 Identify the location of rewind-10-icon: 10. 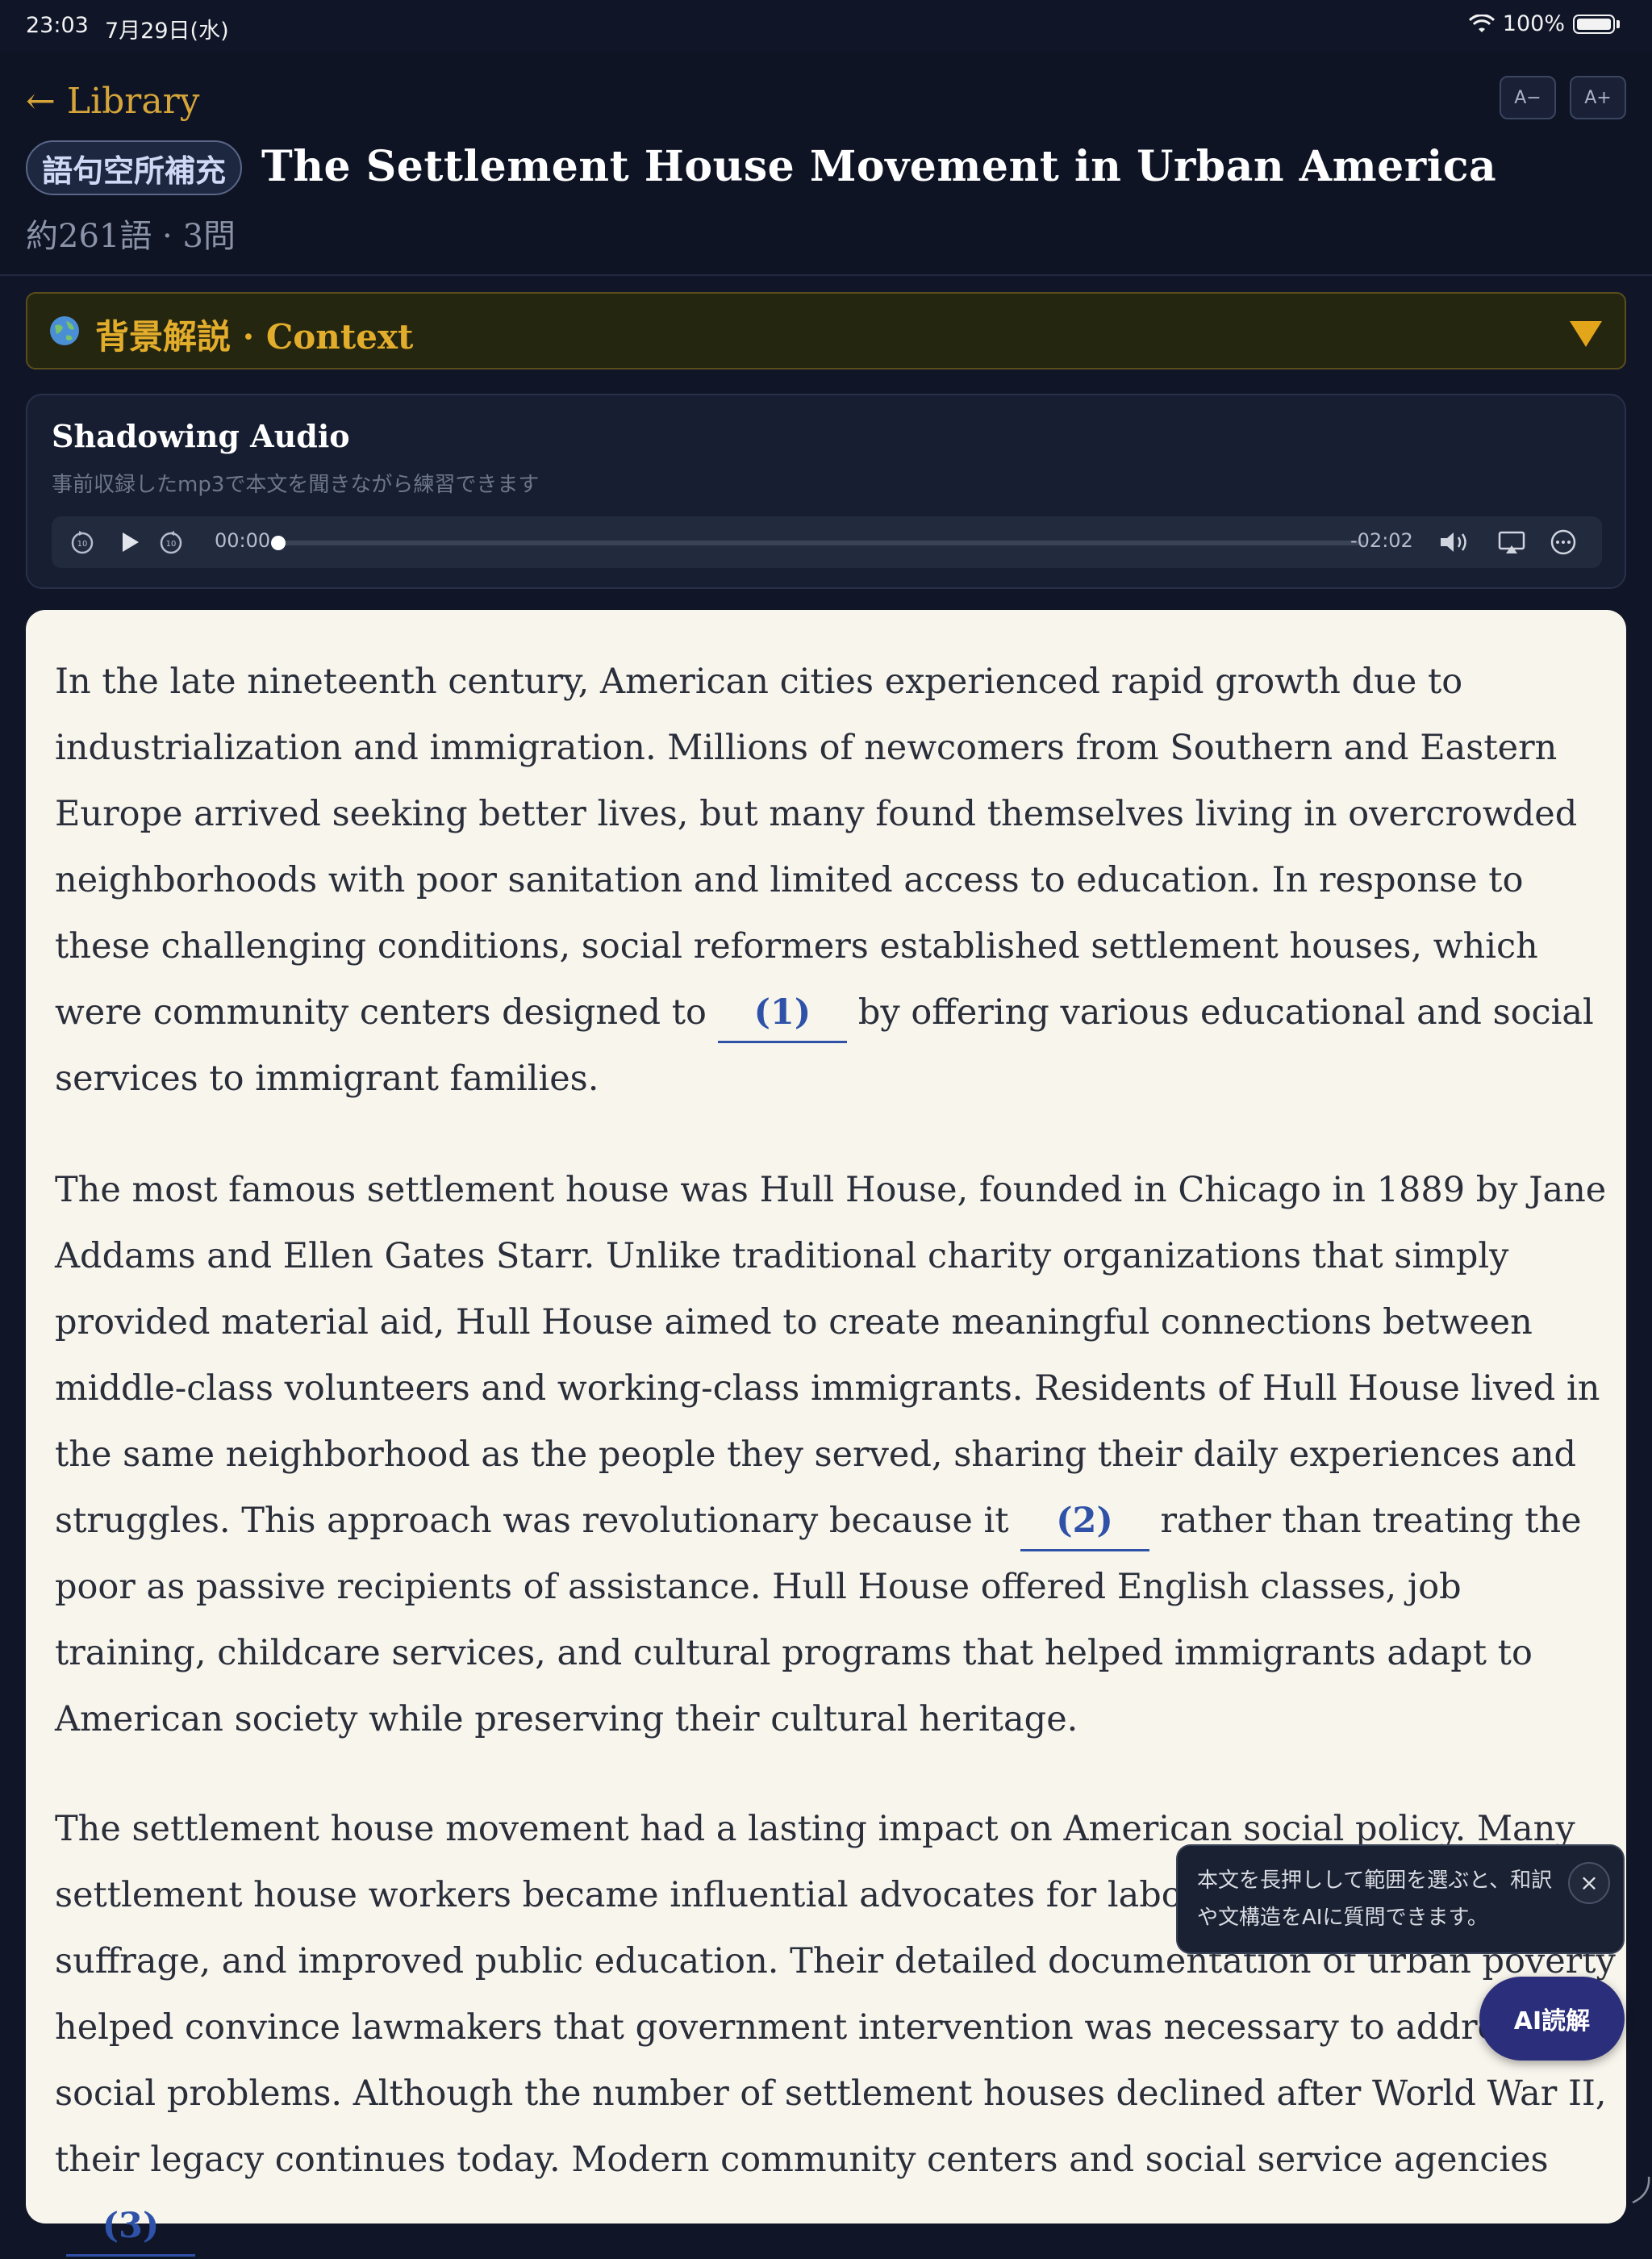
(82, 543).